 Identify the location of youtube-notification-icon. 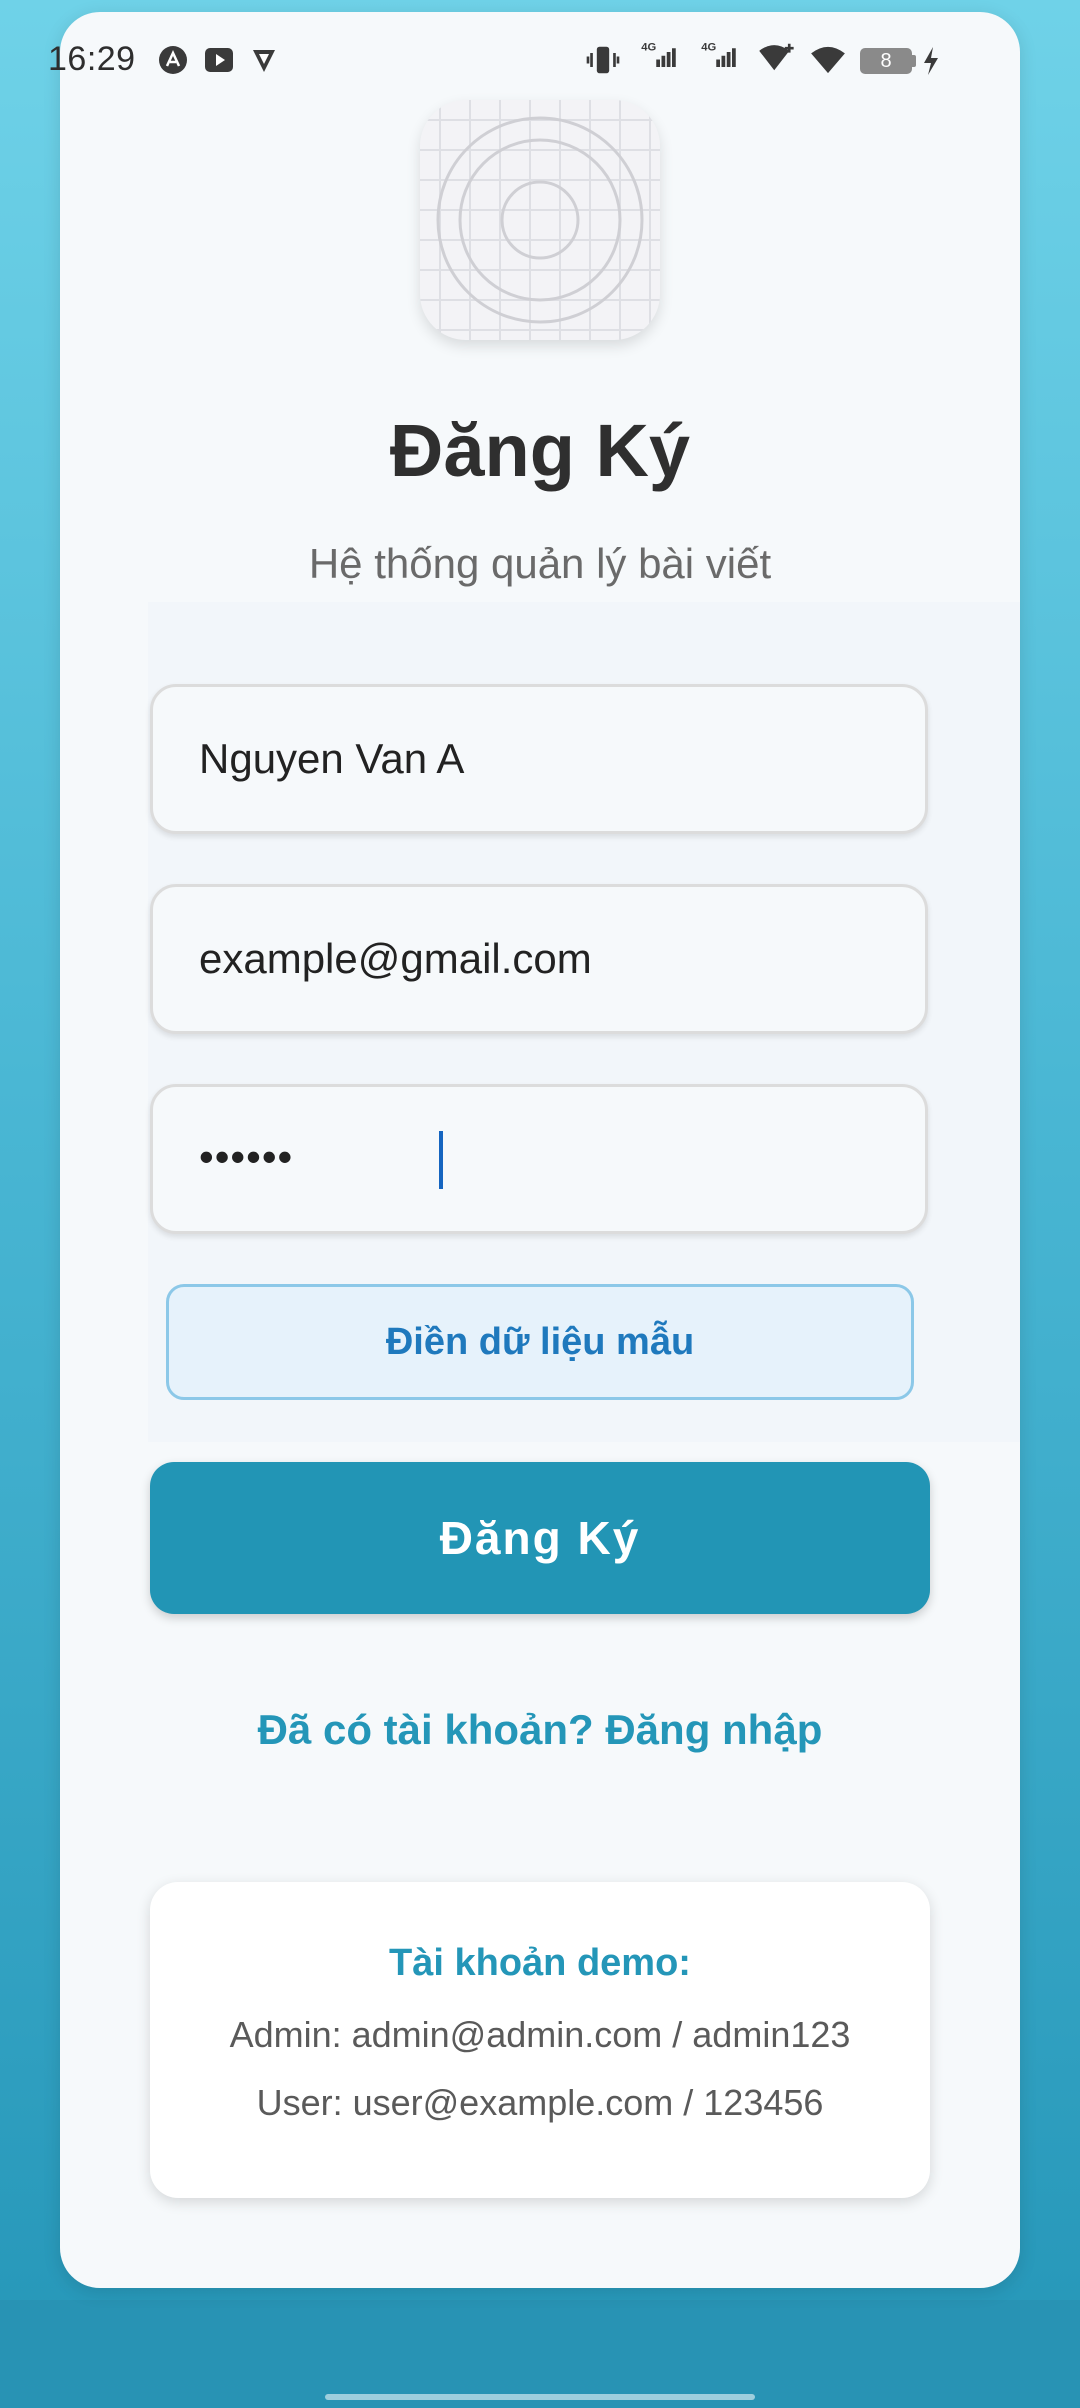
(219, 60).